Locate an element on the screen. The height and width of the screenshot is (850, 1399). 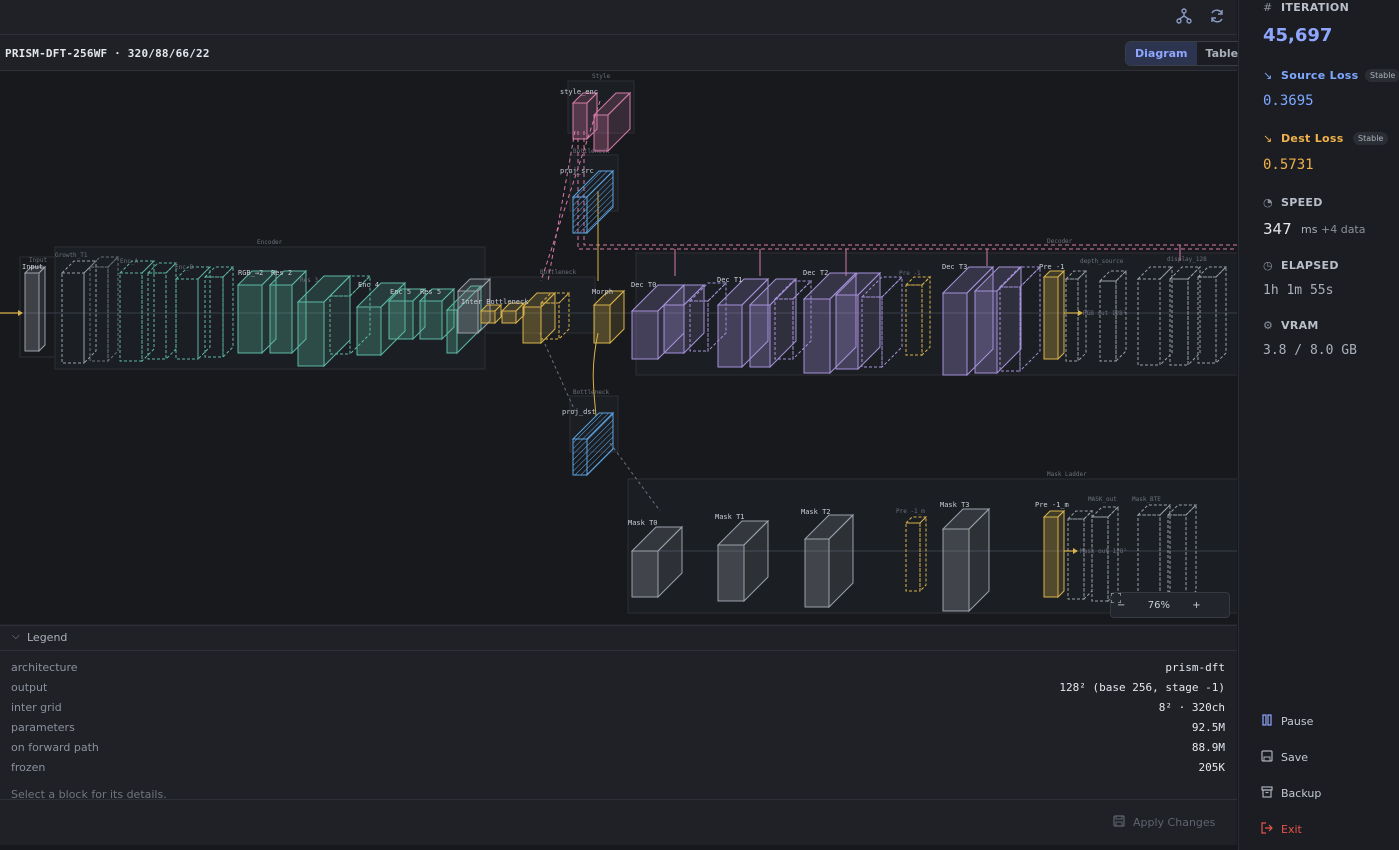
input-block is located at coordinates (35, 309).